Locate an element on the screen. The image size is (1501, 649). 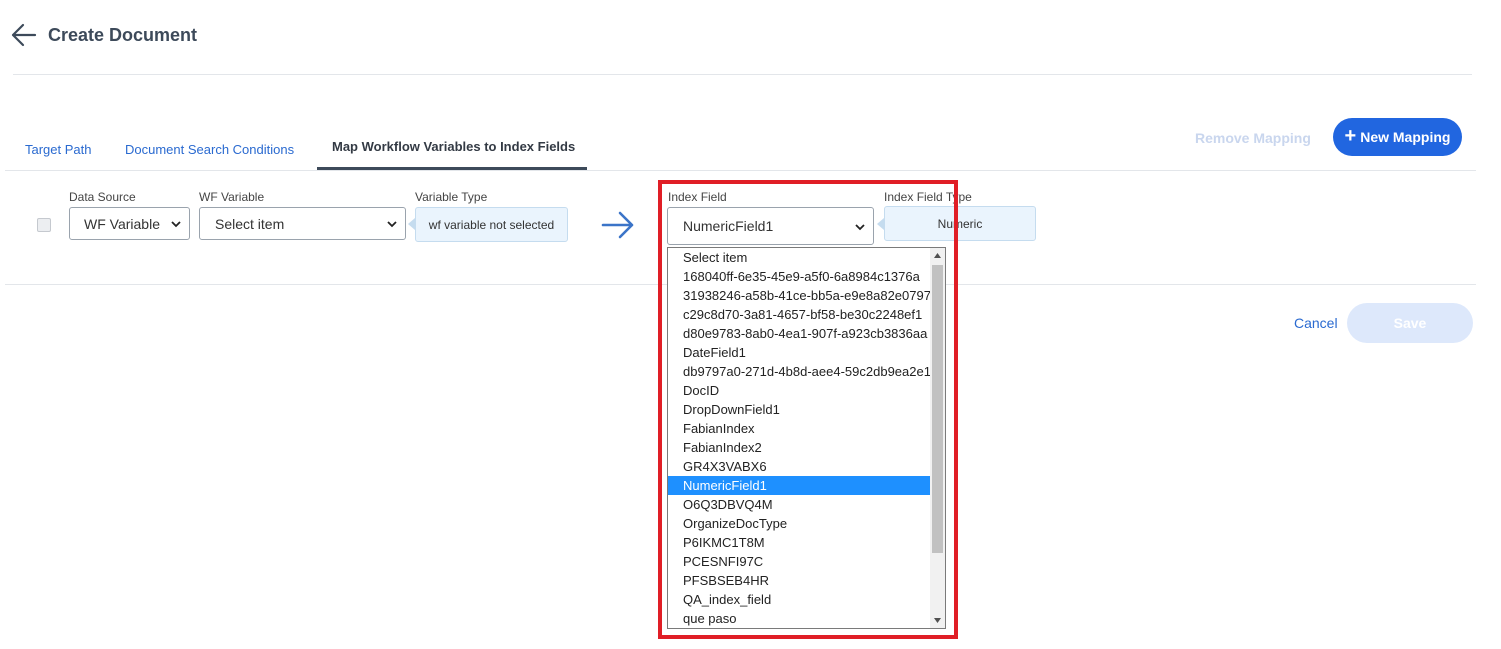
remove-mapping-button: Remove Mapping is located at coordinates (1253, 138).